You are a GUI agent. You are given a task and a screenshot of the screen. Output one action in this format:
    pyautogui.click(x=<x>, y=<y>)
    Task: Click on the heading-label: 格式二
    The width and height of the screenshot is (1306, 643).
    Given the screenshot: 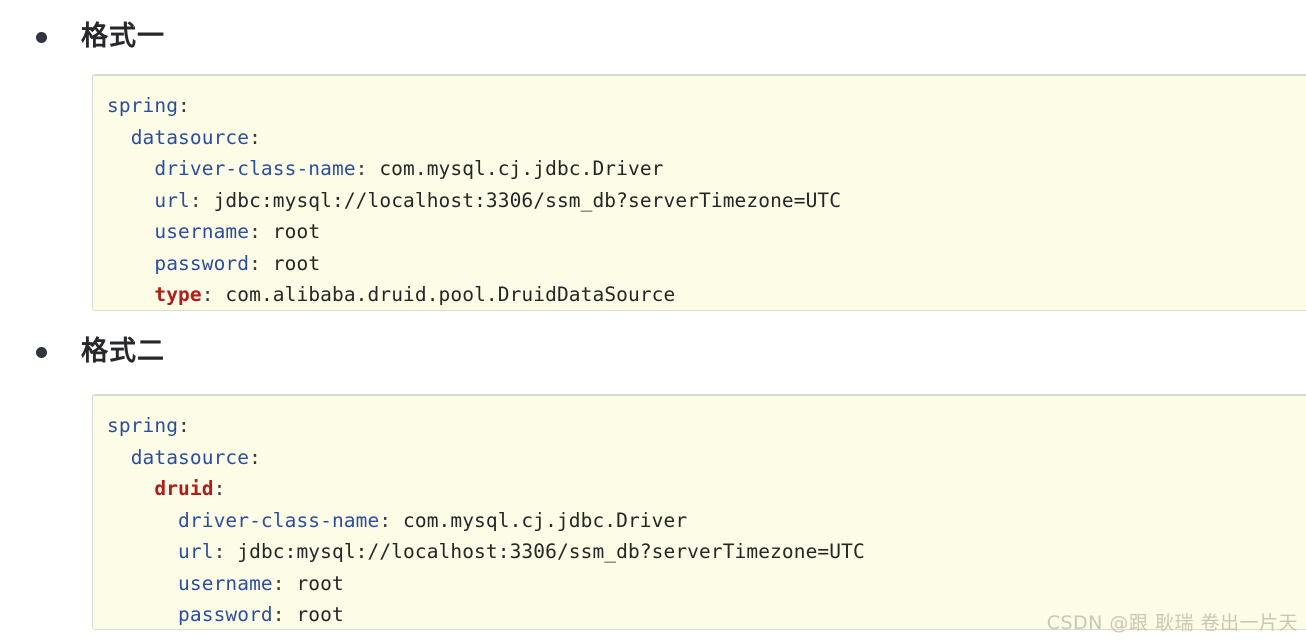 What is the action you would take?
    pyautogui.click(x=123, y=351)
    